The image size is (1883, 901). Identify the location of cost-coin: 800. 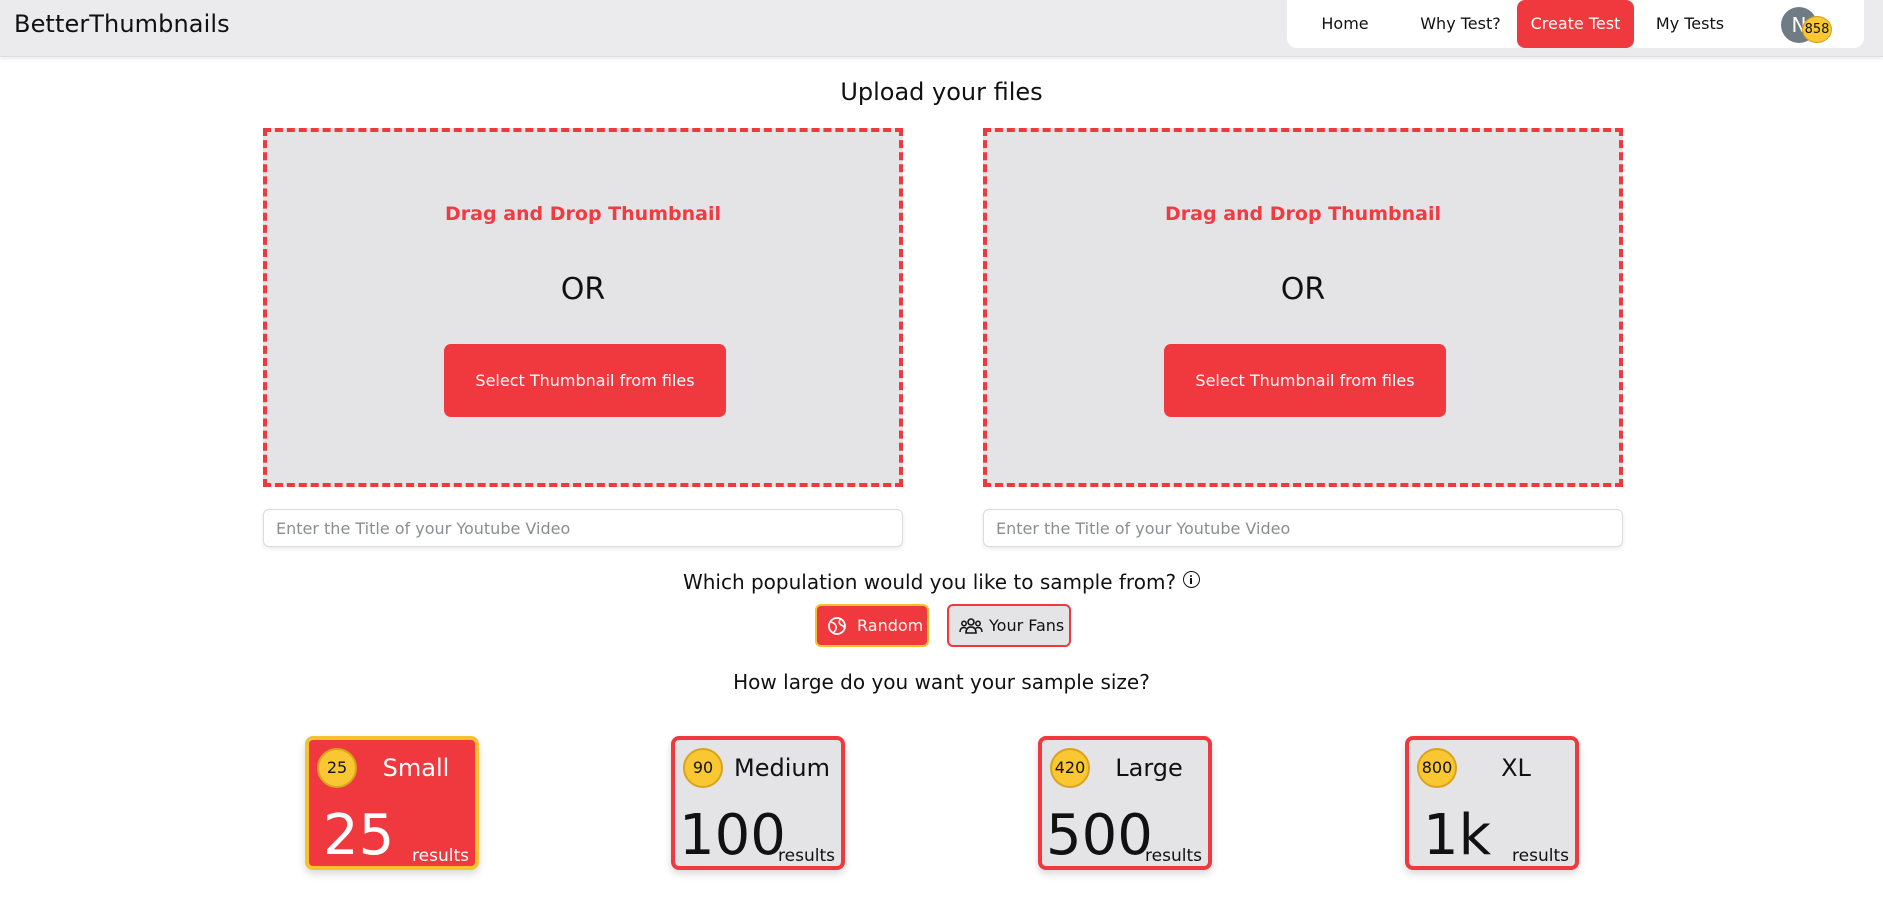
(1437, 768).